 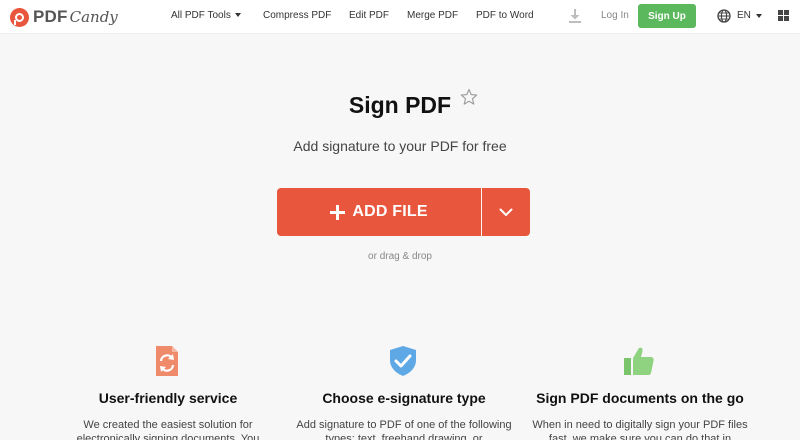 I want to click on logo-candy-text: Candy, so click(x=93, y=17).